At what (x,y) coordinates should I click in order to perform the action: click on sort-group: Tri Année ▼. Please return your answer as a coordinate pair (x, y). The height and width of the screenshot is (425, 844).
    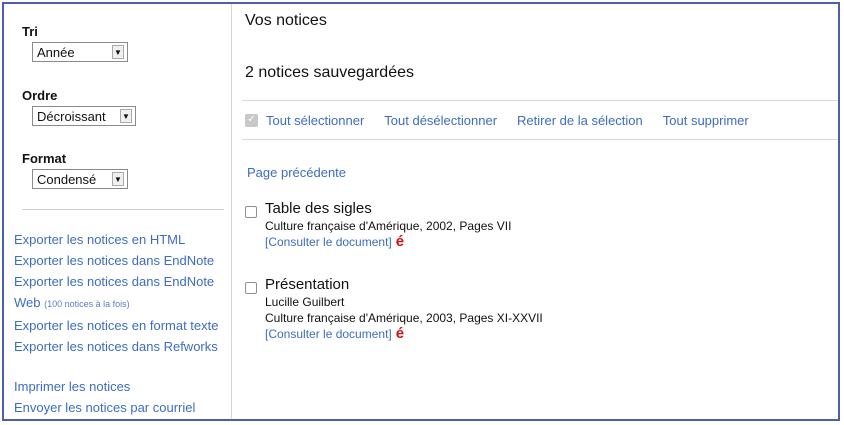
    Looking at the image, I should click on (75, 43).